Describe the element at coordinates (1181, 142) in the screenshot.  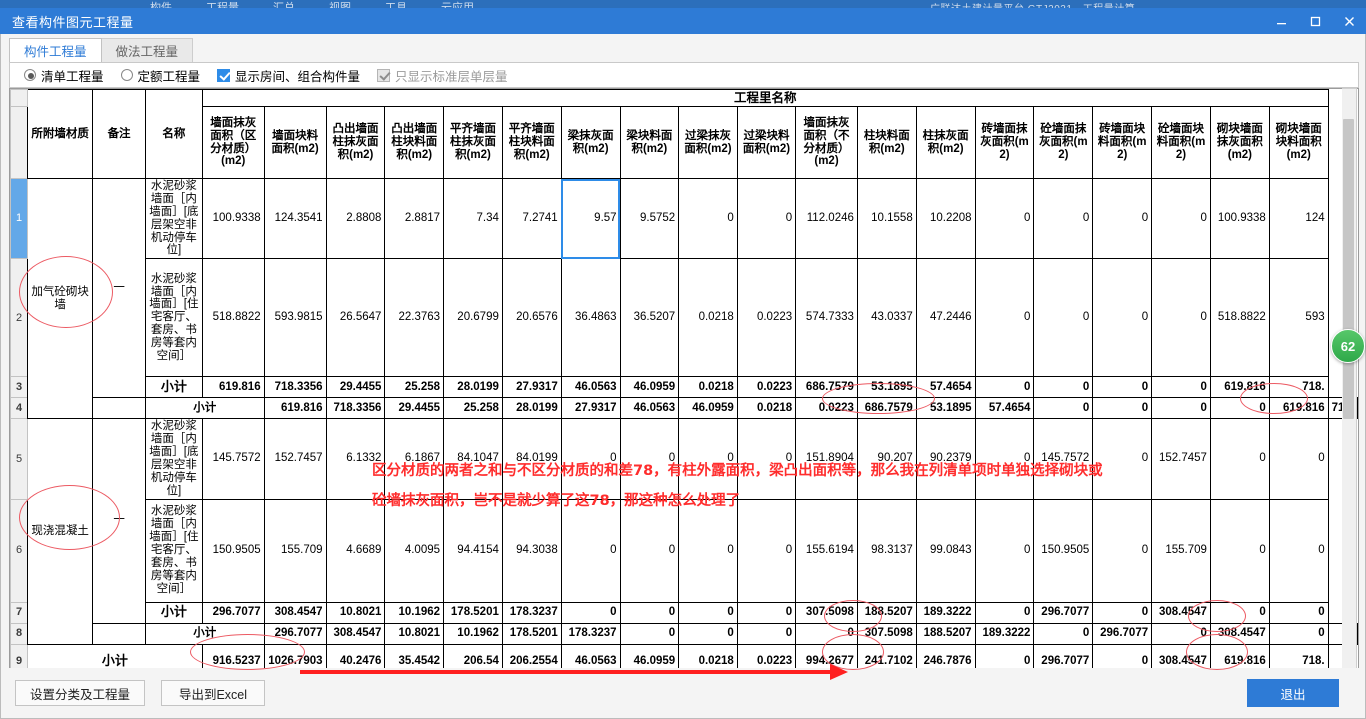
I see `col-header-16: 砼墙面块料面积(m2)` at that location.